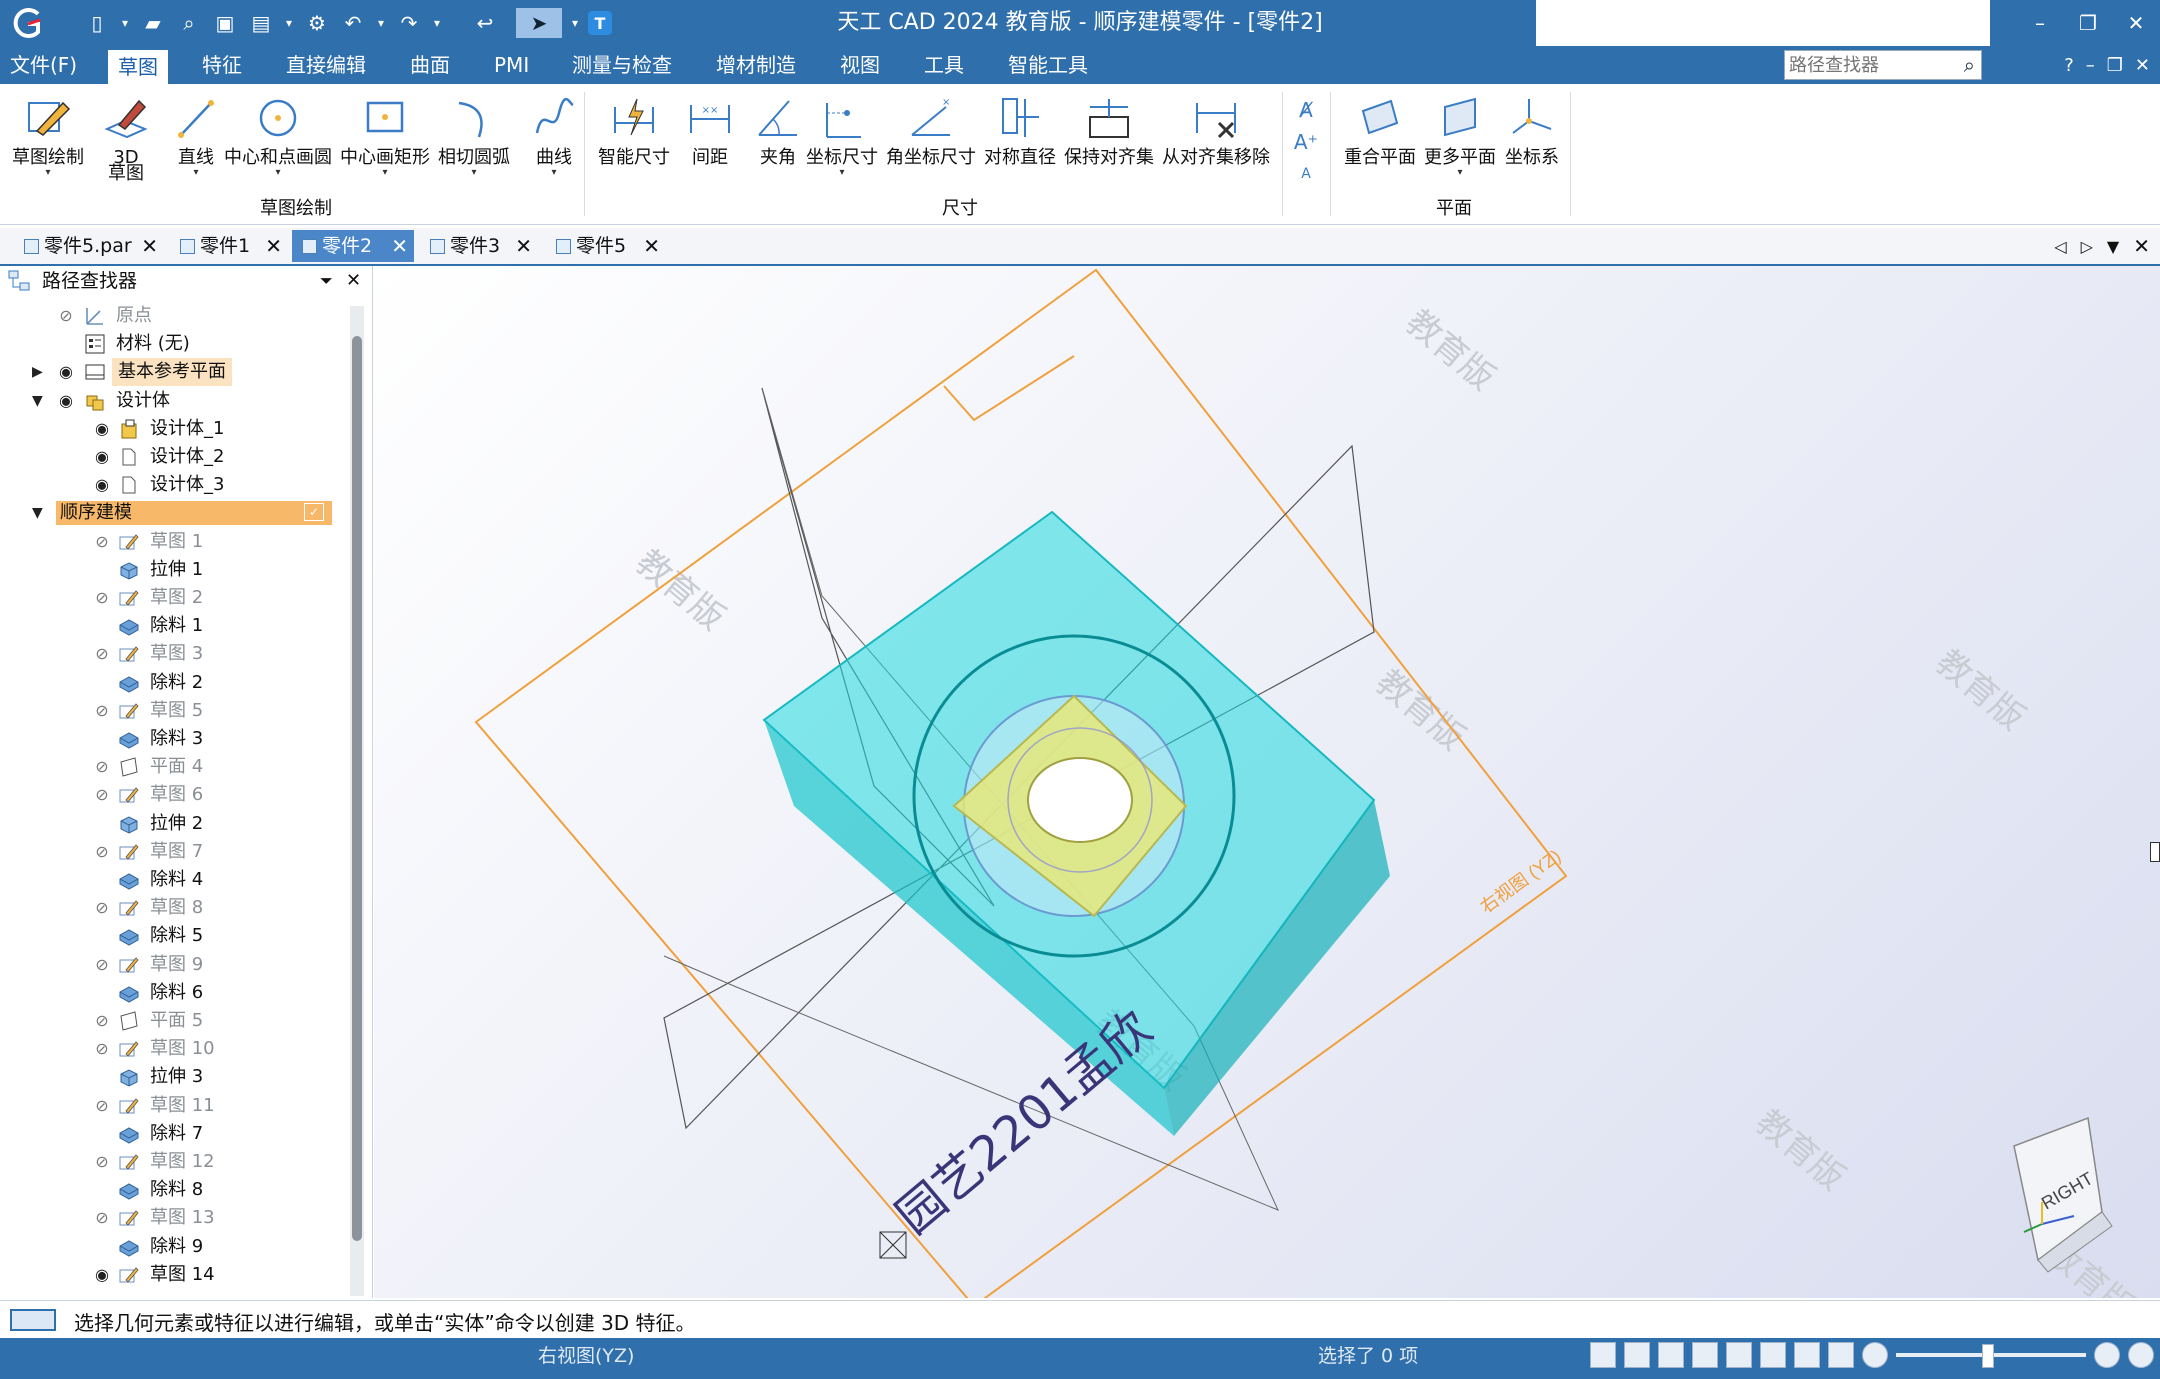  I want to click on text-increase-icon: A⁺, so click(1306, 142).